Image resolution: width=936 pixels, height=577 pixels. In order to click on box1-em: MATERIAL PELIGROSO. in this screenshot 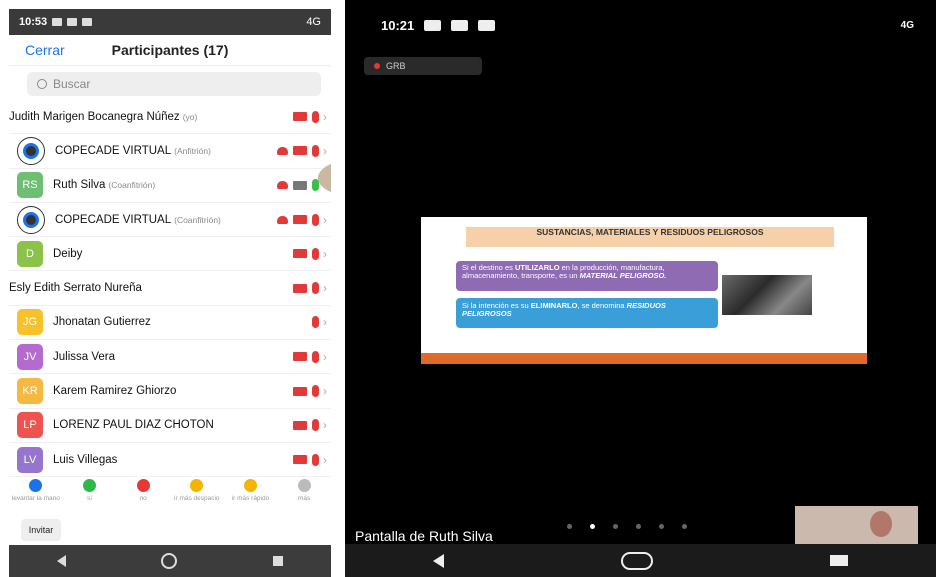, I will do `click(623, 275)`.